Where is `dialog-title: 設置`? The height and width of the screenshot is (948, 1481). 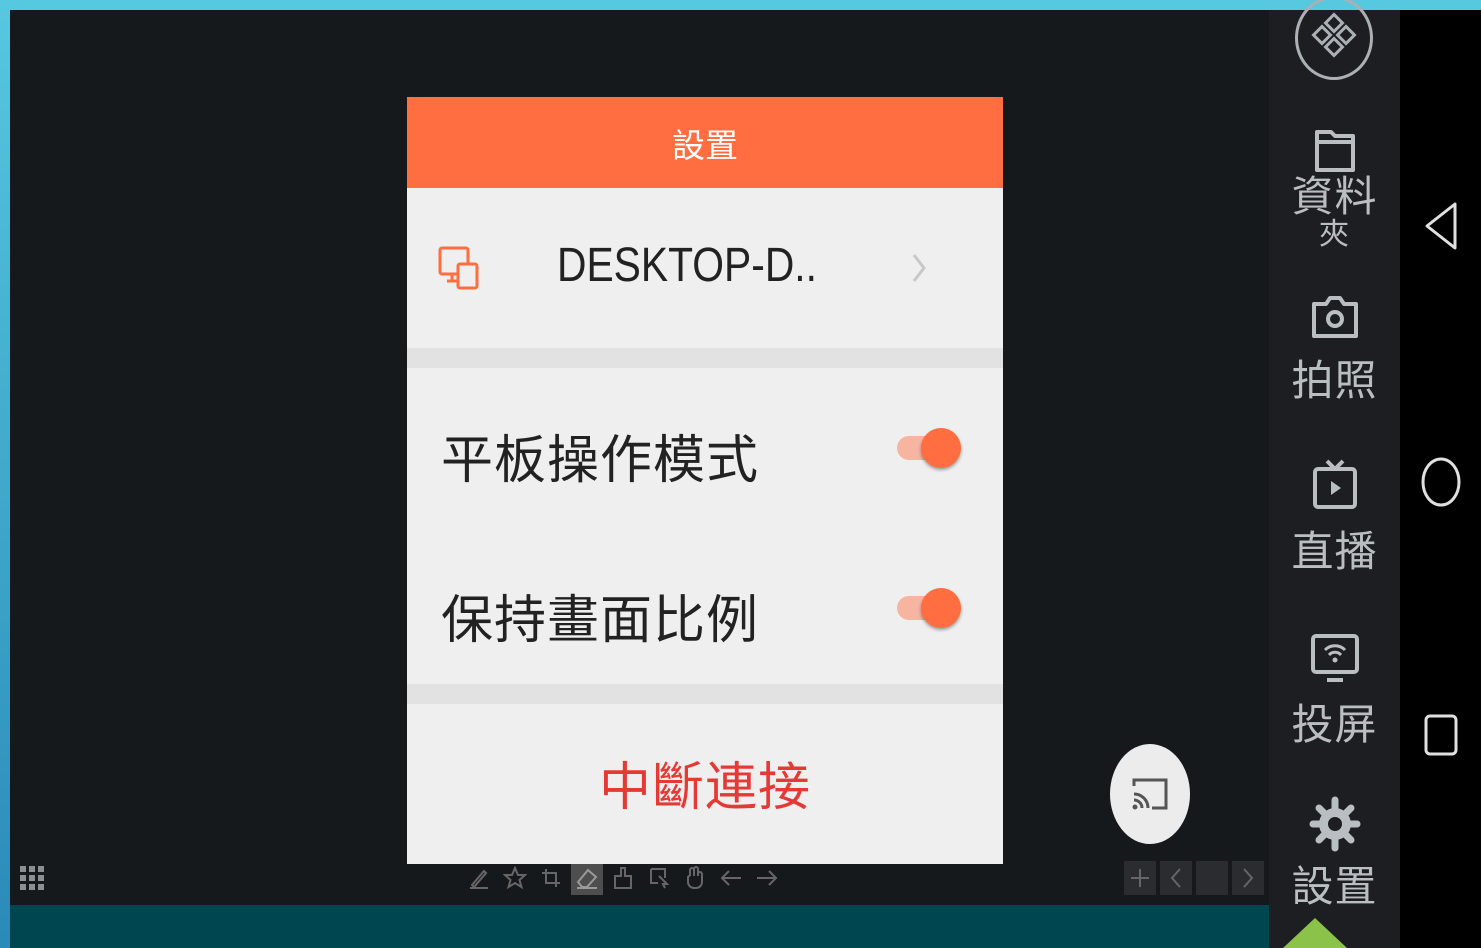 dialog-title: 設置 is located at coordinates (705, 145).